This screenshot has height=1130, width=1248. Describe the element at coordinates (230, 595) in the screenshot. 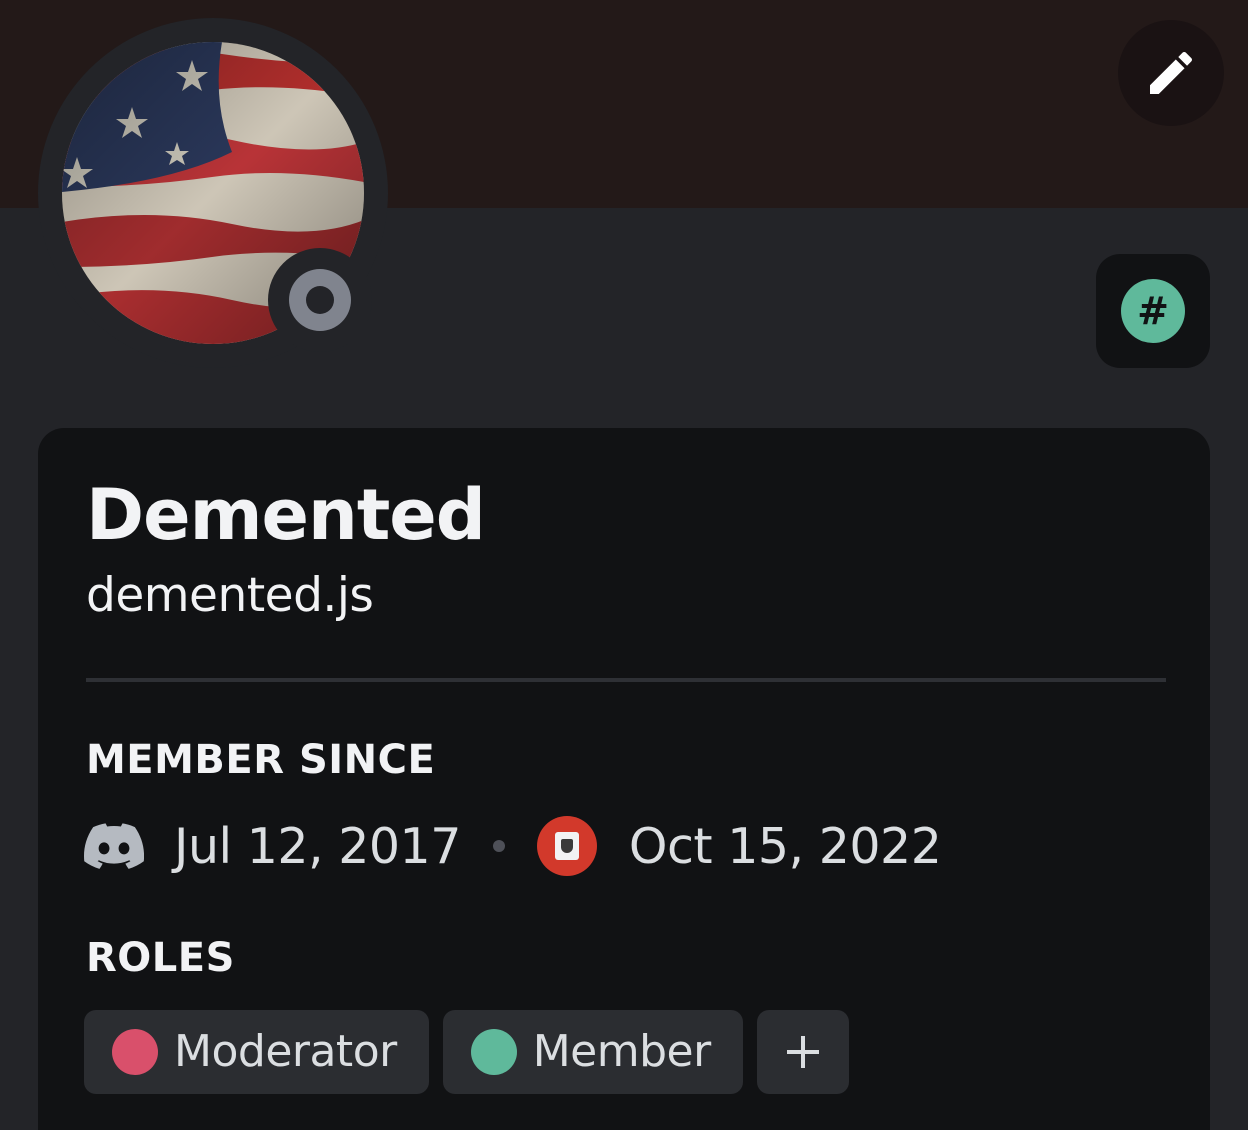

I see `username: demented.js` at that location.